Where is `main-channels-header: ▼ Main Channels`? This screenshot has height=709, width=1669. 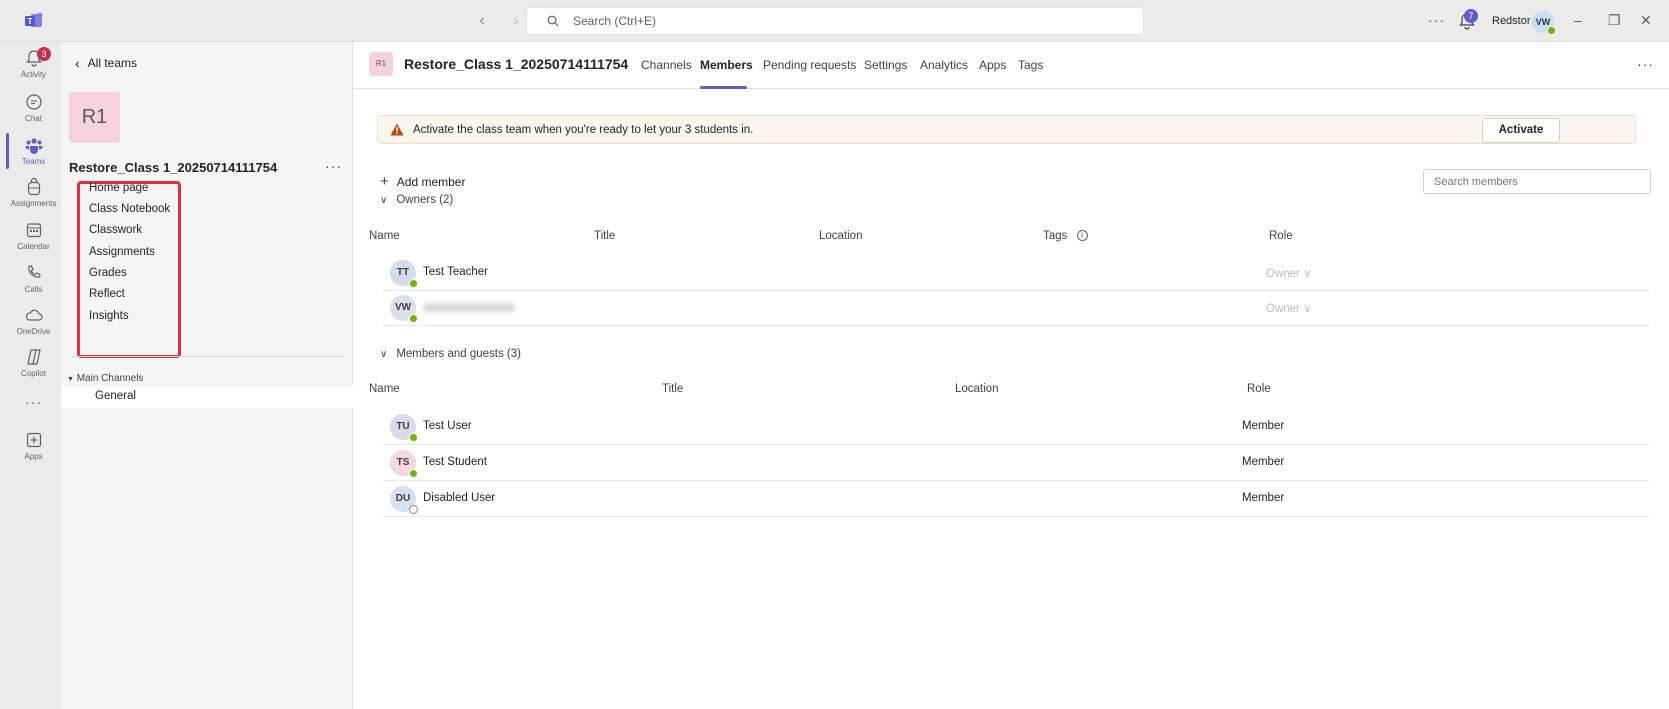
main-channels-header: ▼ Main Channels is located at coordinates (105, 378).